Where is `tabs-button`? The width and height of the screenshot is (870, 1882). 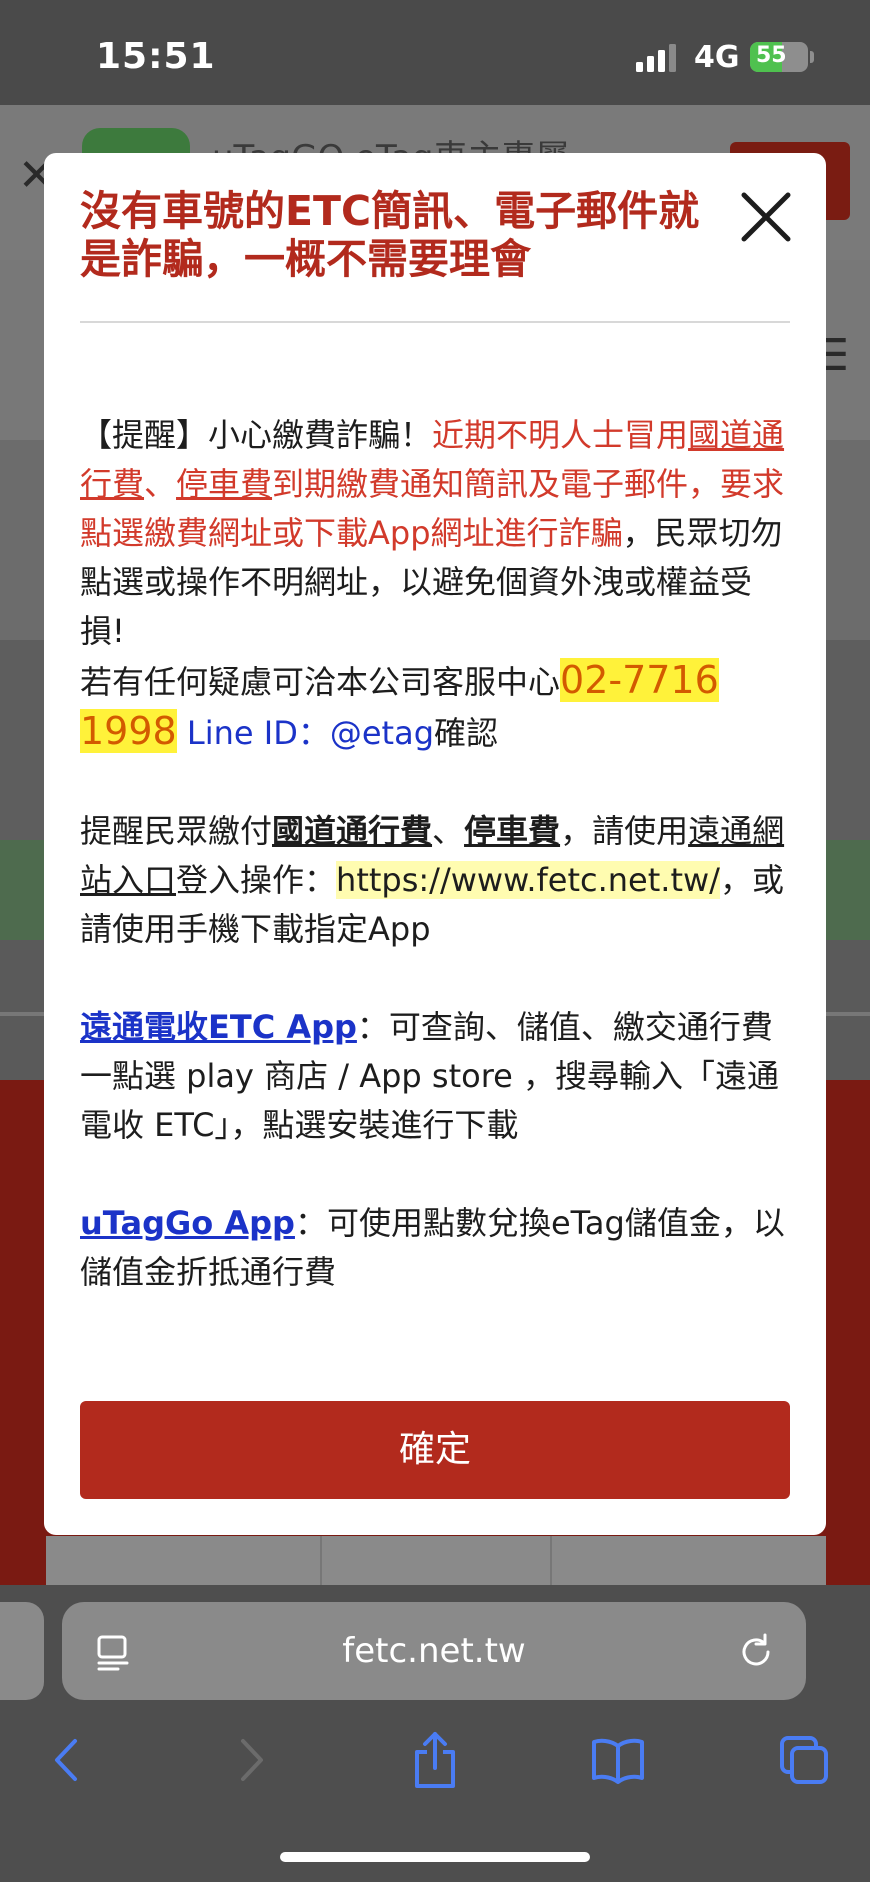 tabs-button is located at coordinates (804, 1760).